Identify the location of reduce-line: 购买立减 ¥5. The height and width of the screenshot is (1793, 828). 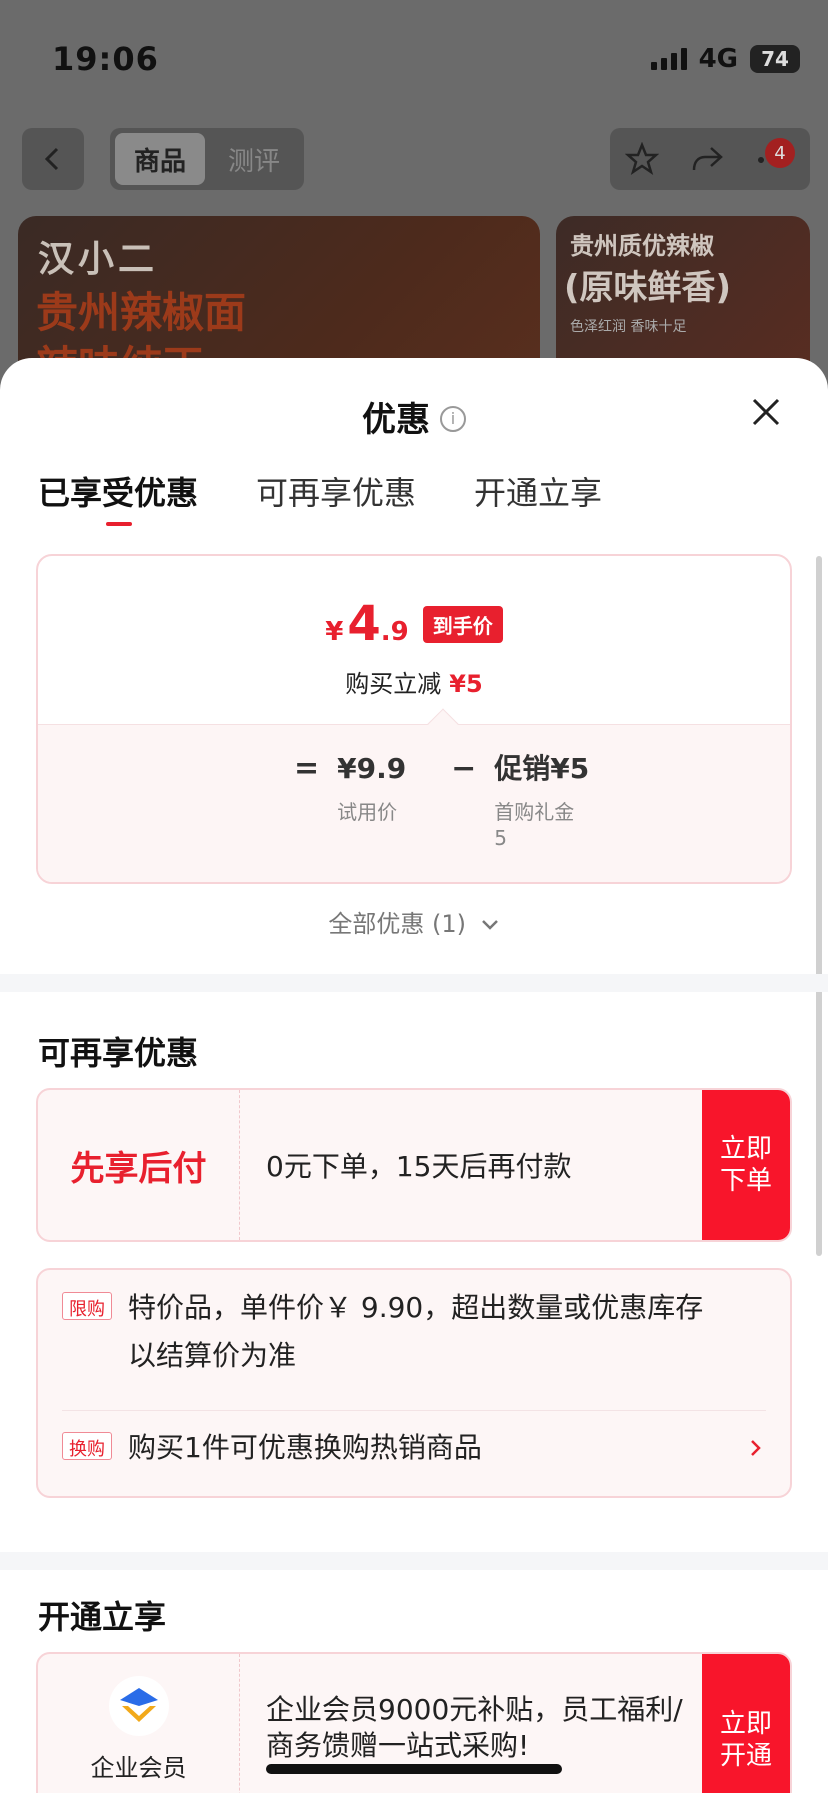
(414, 681).